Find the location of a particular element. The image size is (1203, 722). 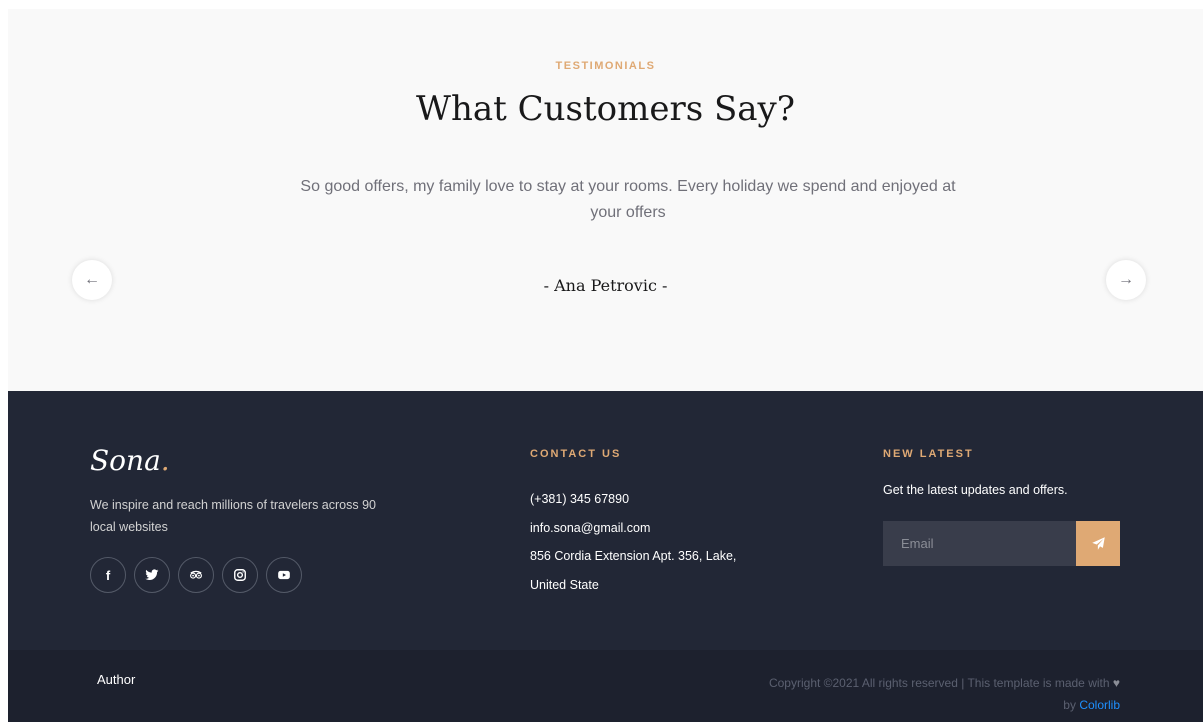

colorlib-link: Colorlib is located at coordinates (1099, 705).